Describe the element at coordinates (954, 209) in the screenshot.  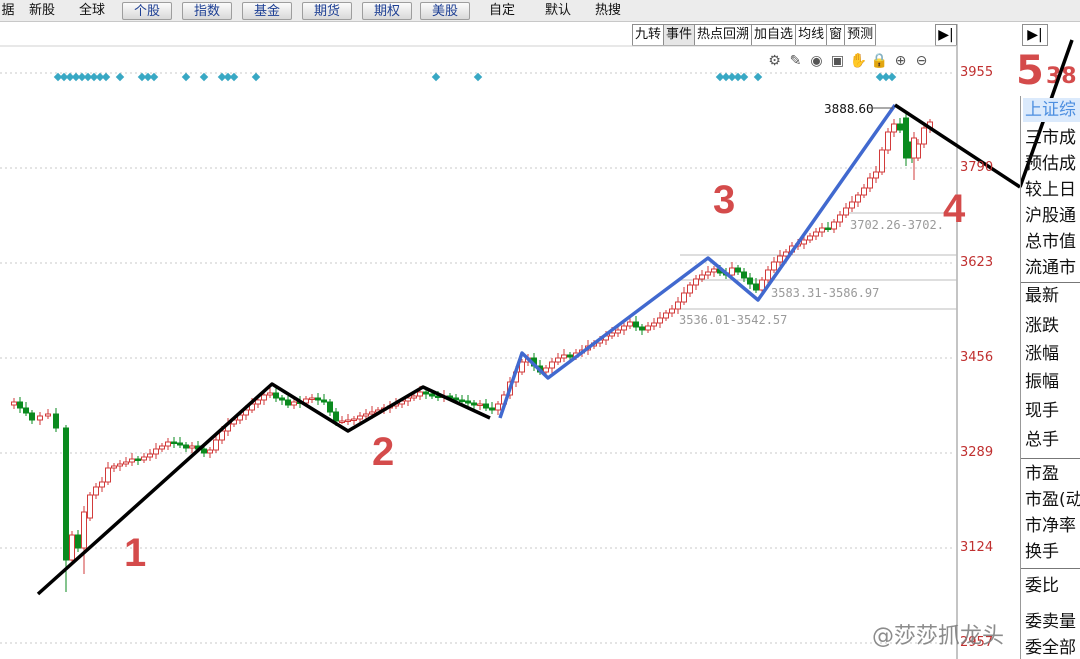
I see `wave-label-4: 4` at that location.